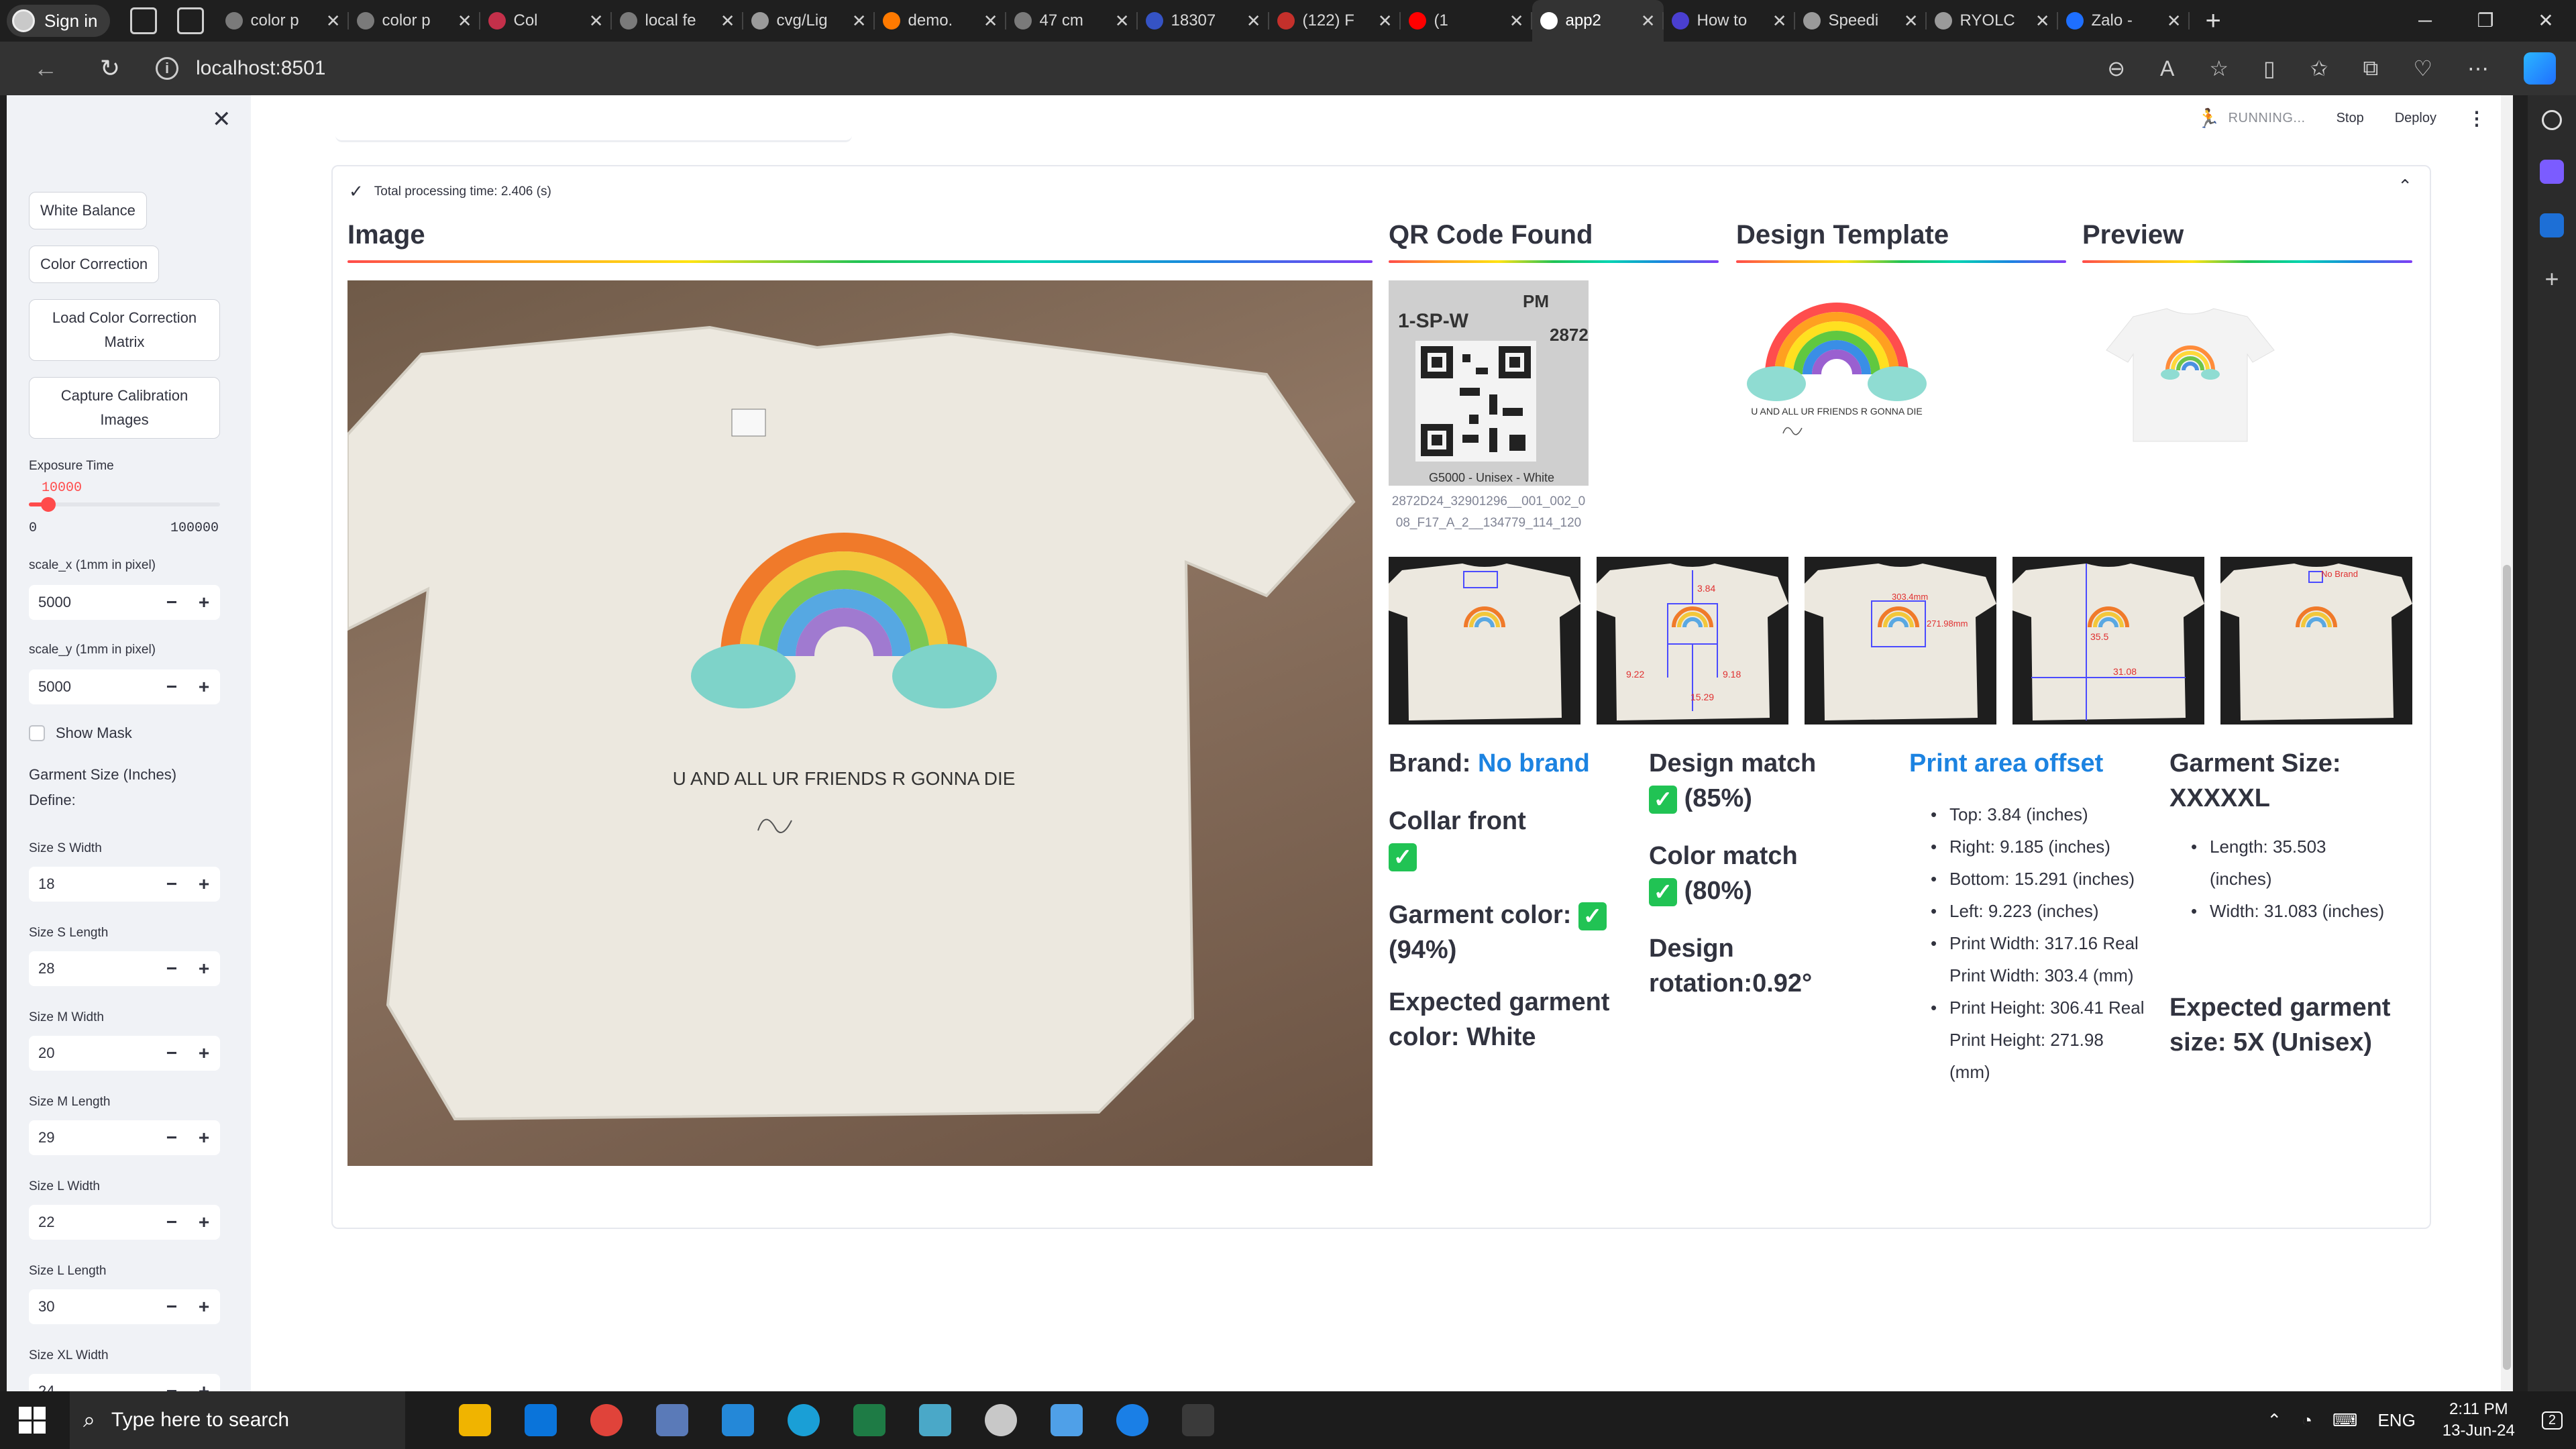 The image size is (2576, 1449). What do you see at coordinates (2552, 1420) in the screenshot?
I see `notification-icon: 2` at bounding box center [2552, 1420].